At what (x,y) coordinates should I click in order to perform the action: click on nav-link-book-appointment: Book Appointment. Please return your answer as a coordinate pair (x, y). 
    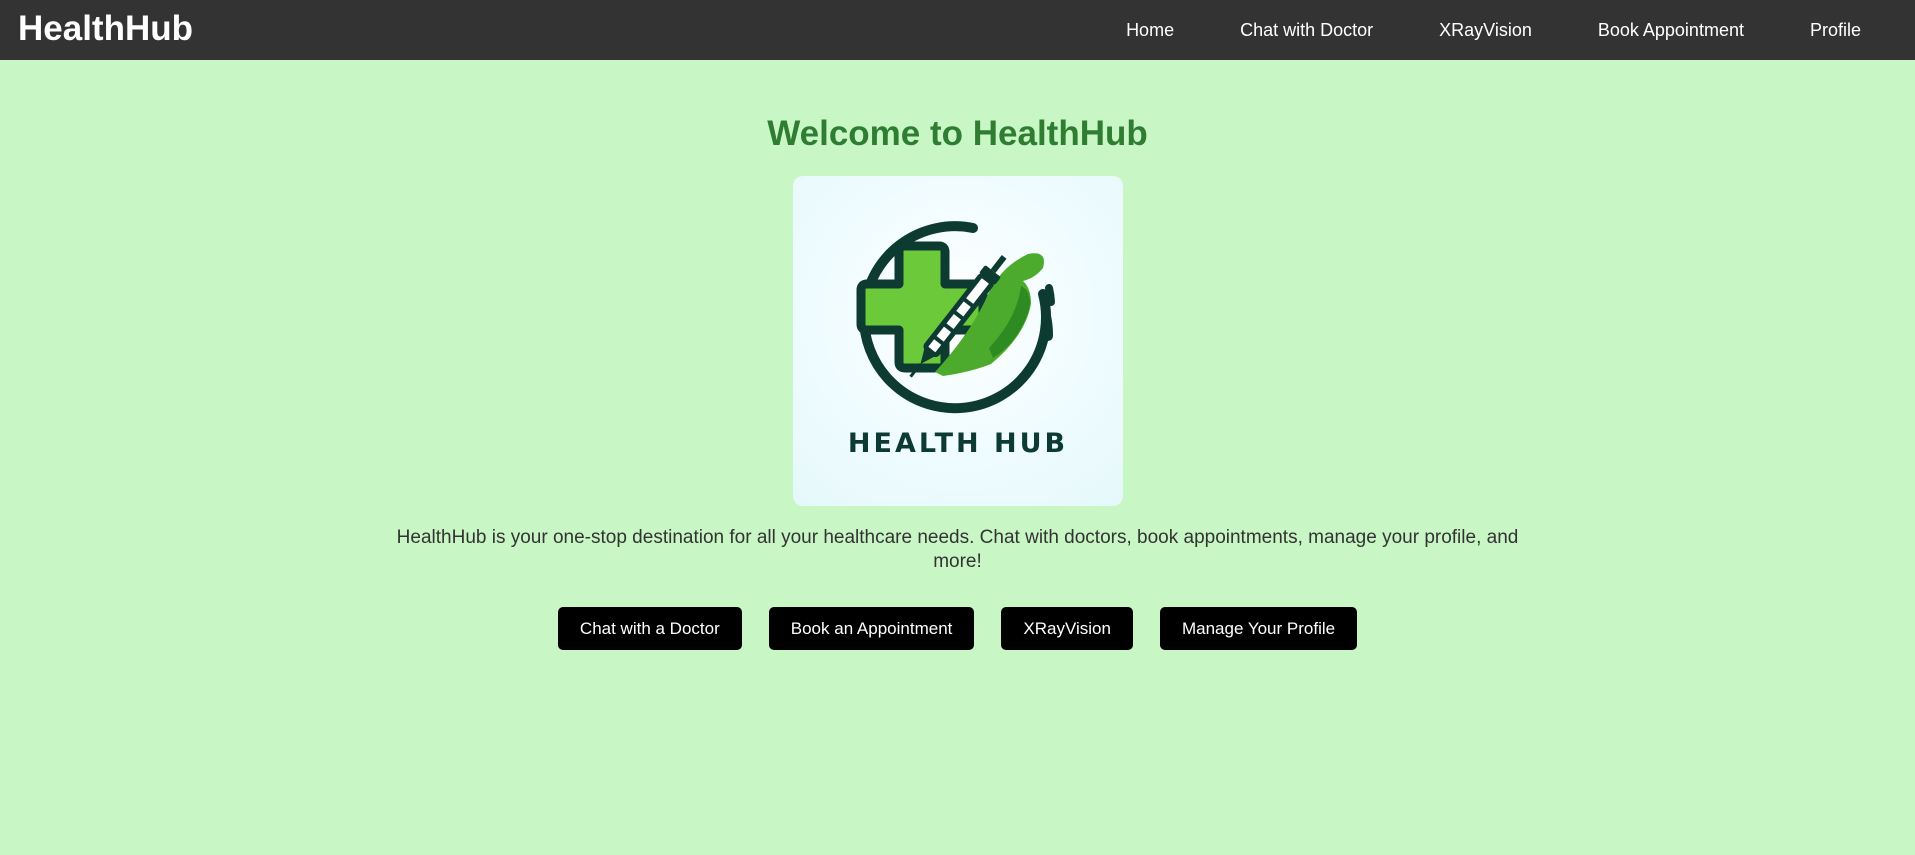
    Looking at the image, I should click on (1671, 30).